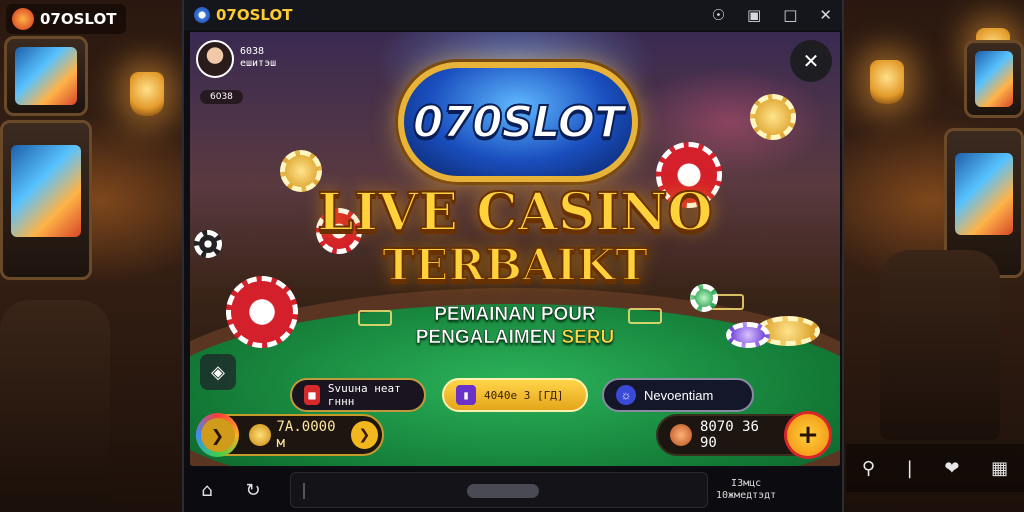 The height and width of the screenshot is (512, 1024). I want to click on coin-balance-right: 8070 36 90 +, so click(744, 435).